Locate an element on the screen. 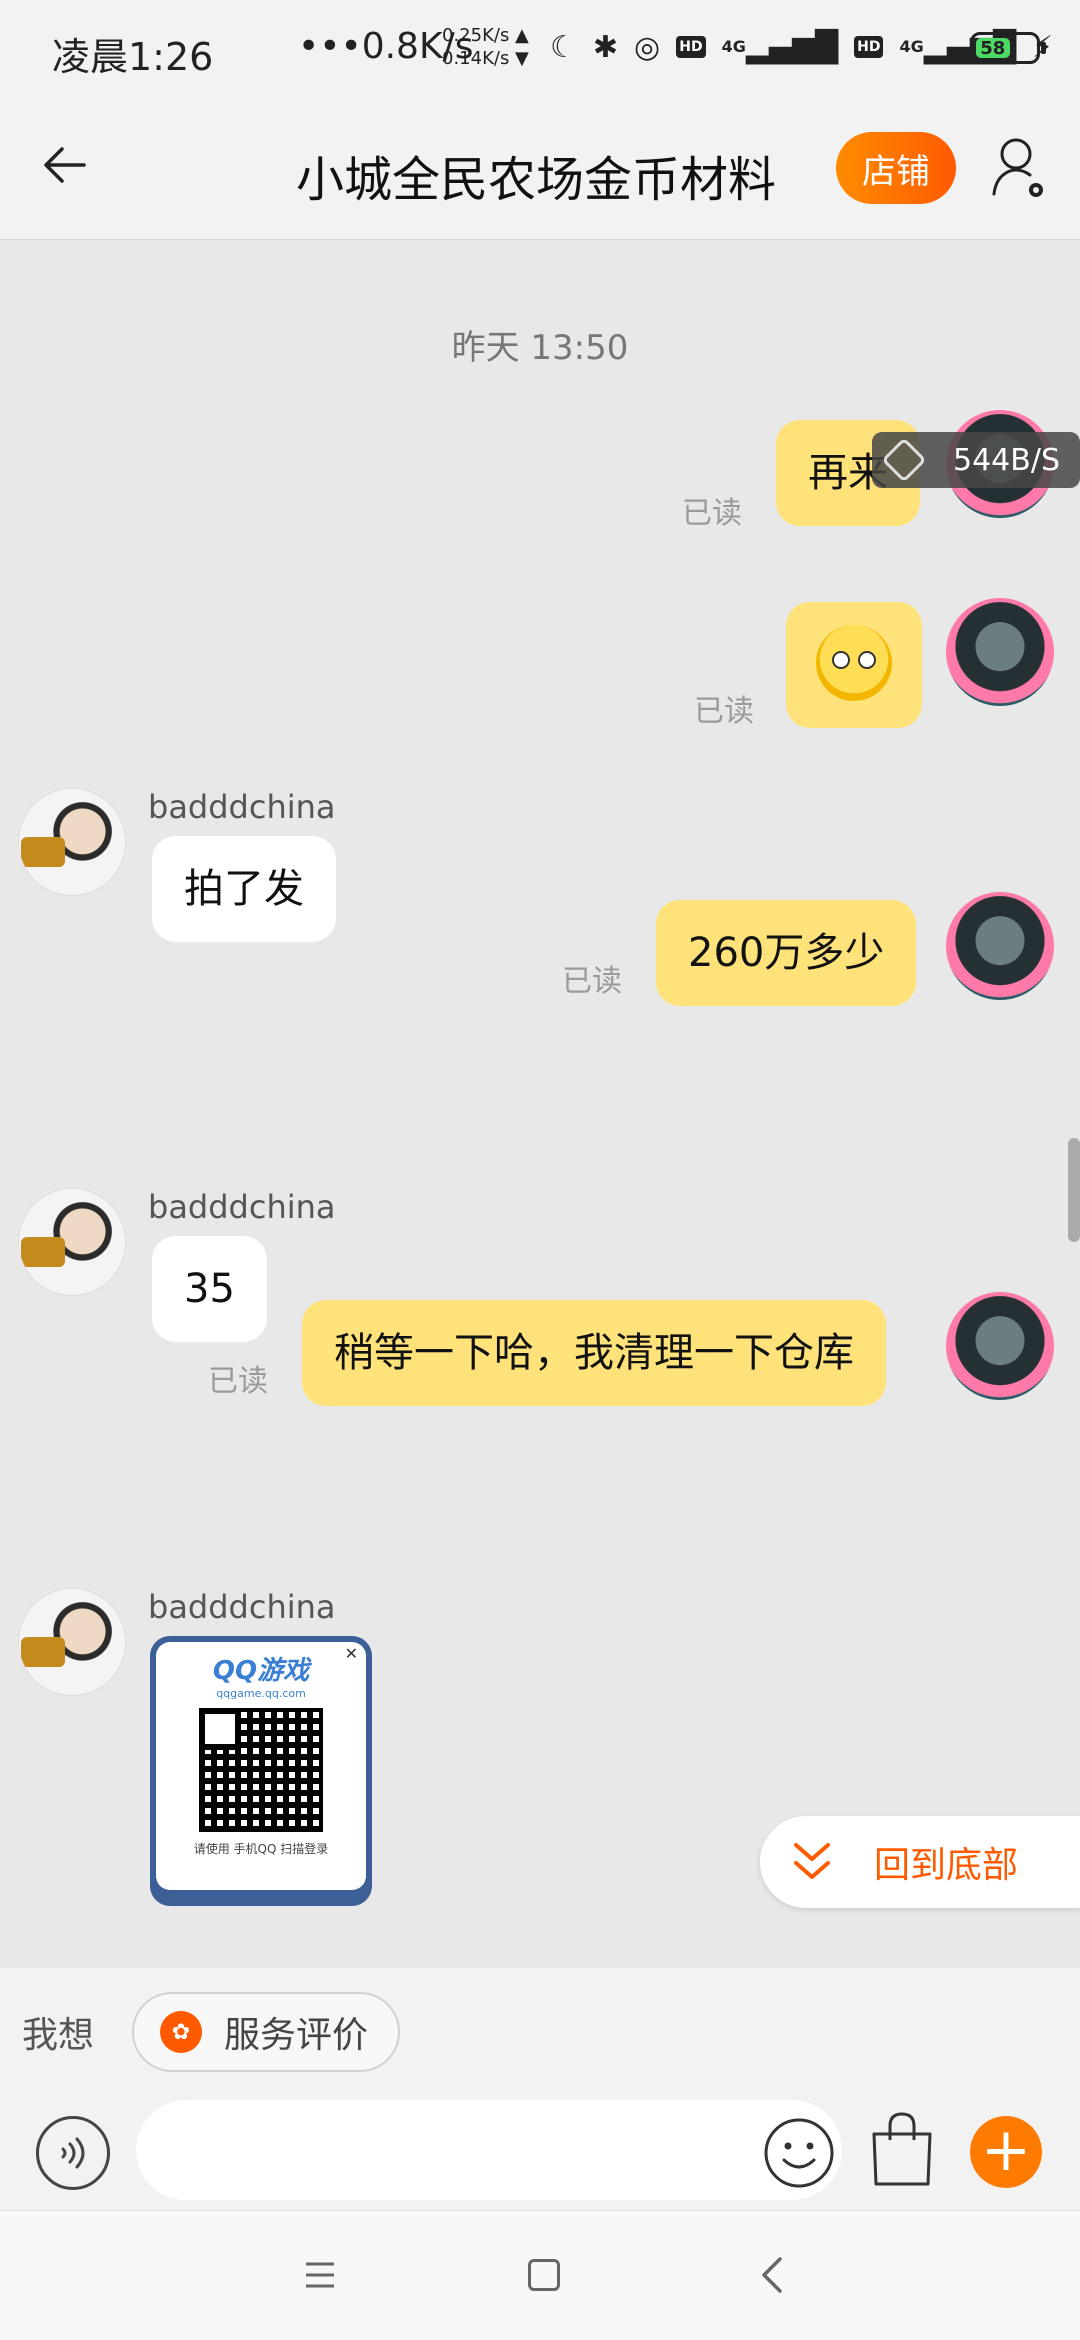 This screenshot has height=2340, width=1080. battery-level: 58 is located at coordinates (993, 48).